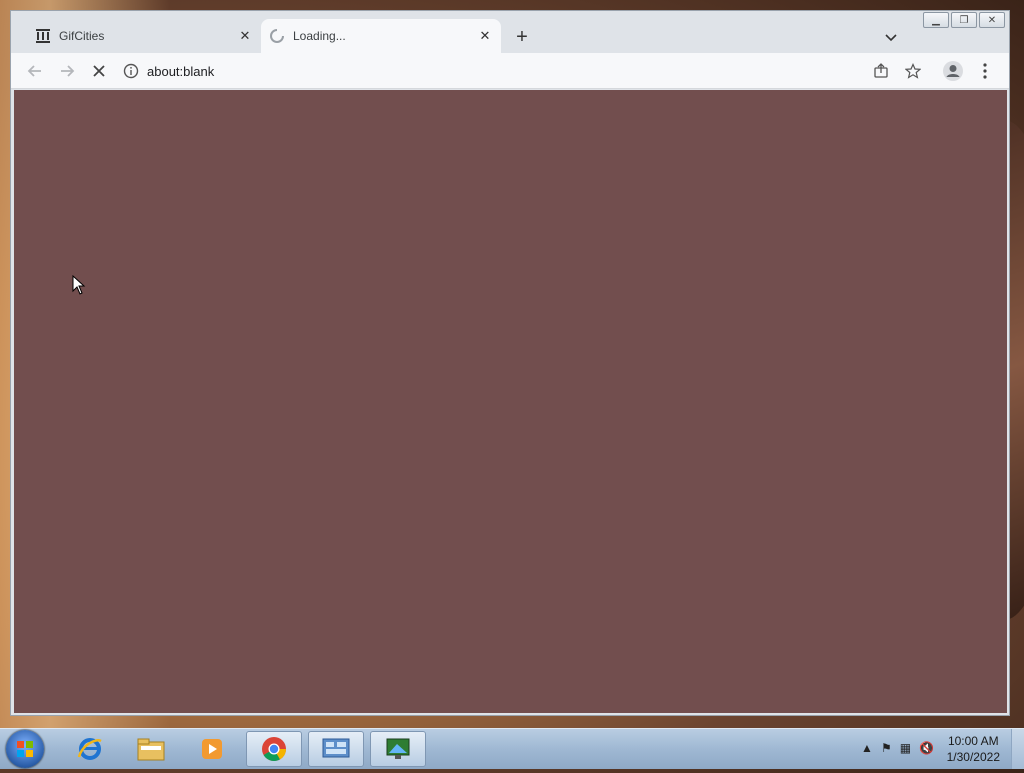 This screenshot has height=773, width=1024. I want to click on volume-muted-icon: 🔇, so click(926, 748).